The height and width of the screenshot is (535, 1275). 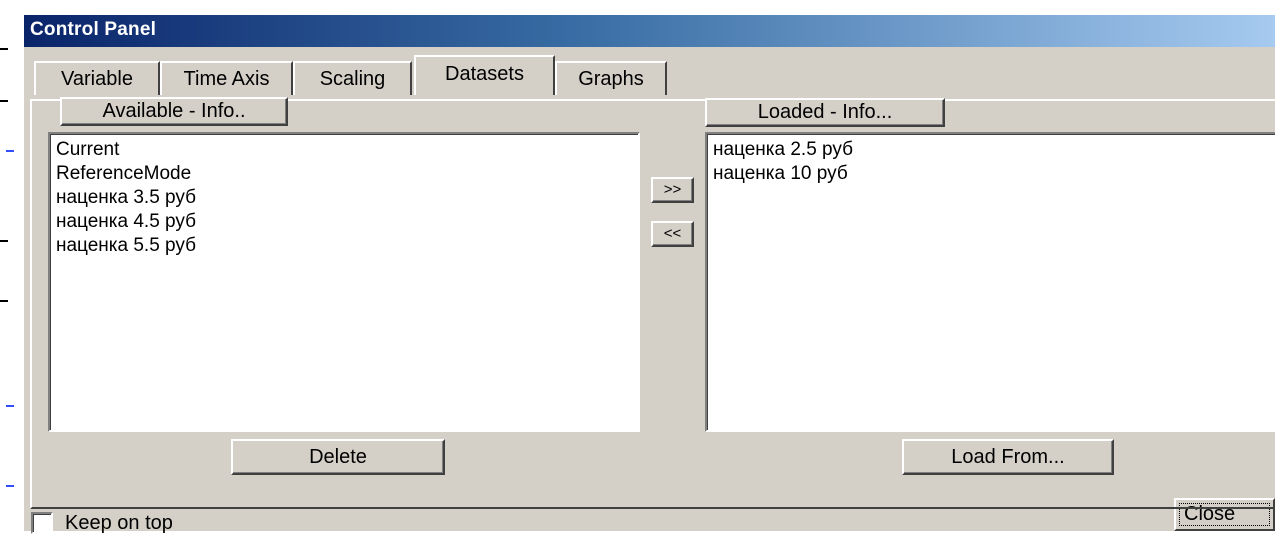 I want to click on list-item: наценка 10 руб, so click(x=991, y=174).